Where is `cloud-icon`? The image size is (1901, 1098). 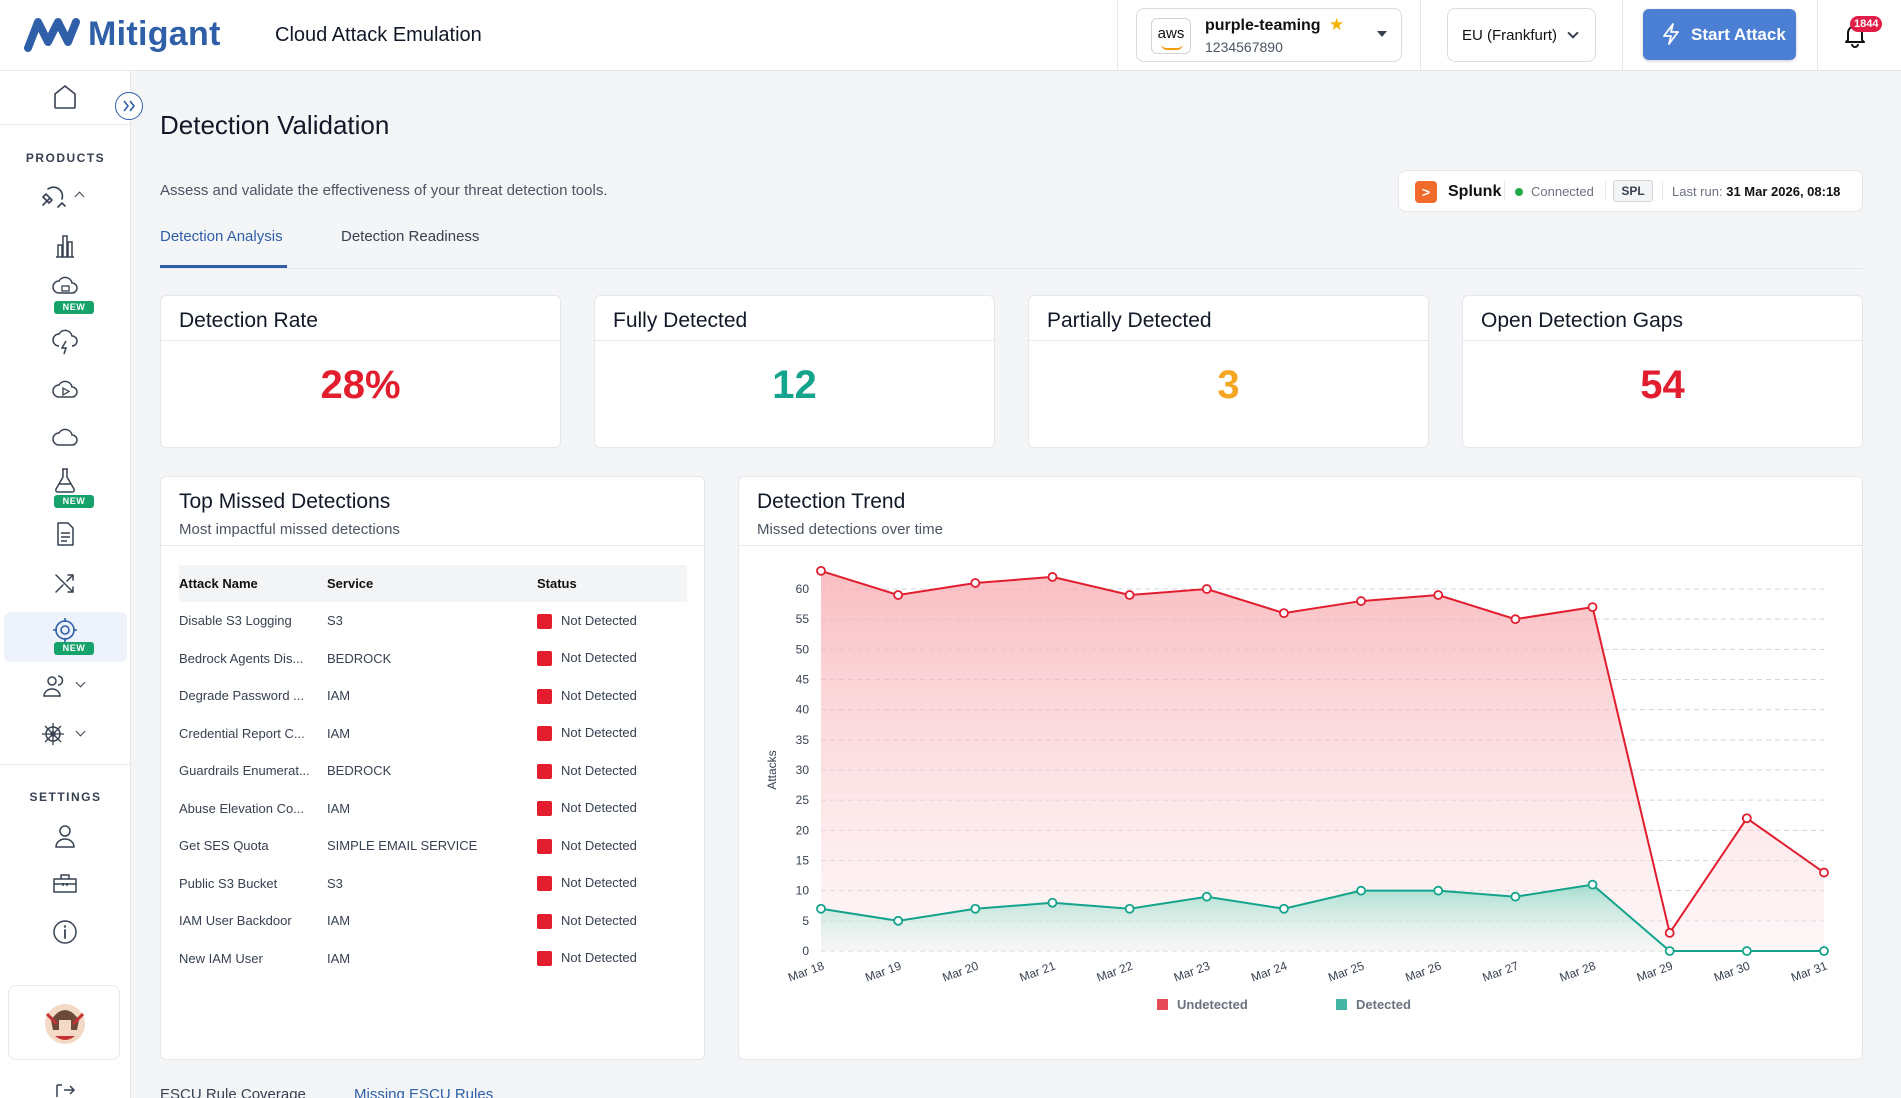
cloud-icon is located at coordinates (65, 438).